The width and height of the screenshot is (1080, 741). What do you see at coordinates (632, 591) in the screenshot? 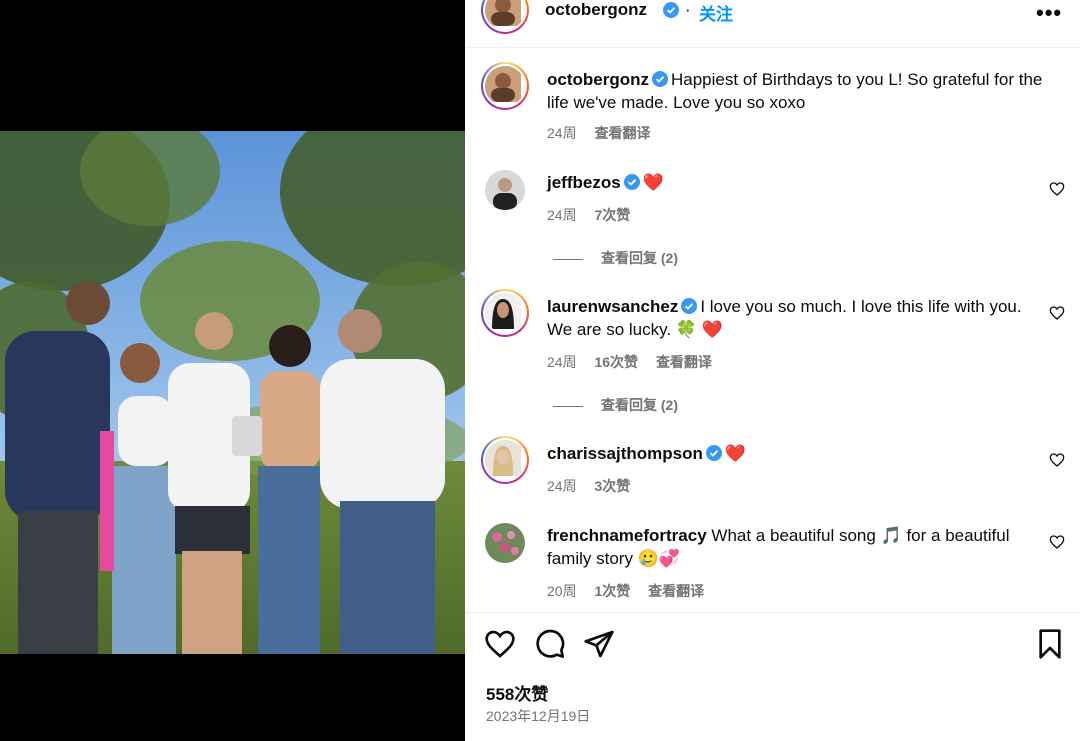
I see `comment-meta: 20周 1次赞 查看翻译` at bounding box center [632, 591].